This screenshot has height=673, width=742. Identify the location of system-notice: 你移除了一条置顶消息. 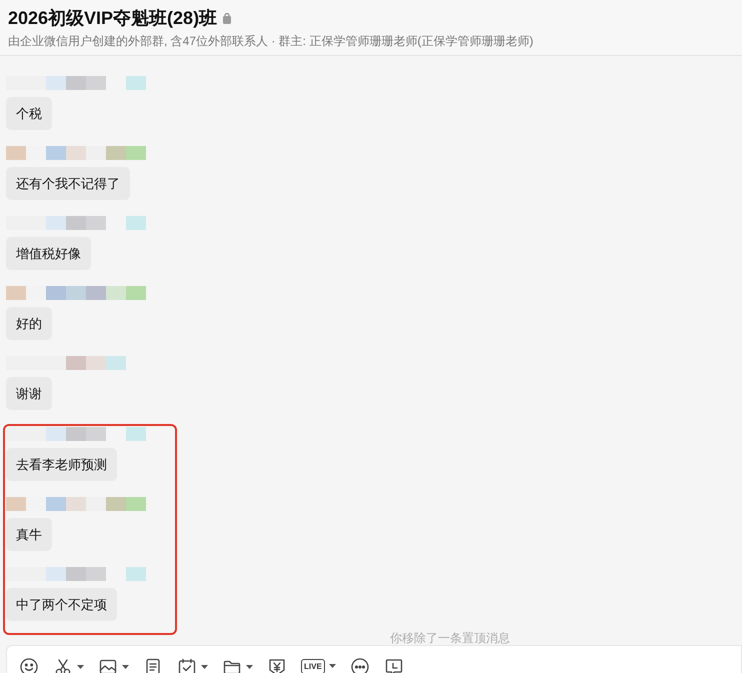
(450, 638).